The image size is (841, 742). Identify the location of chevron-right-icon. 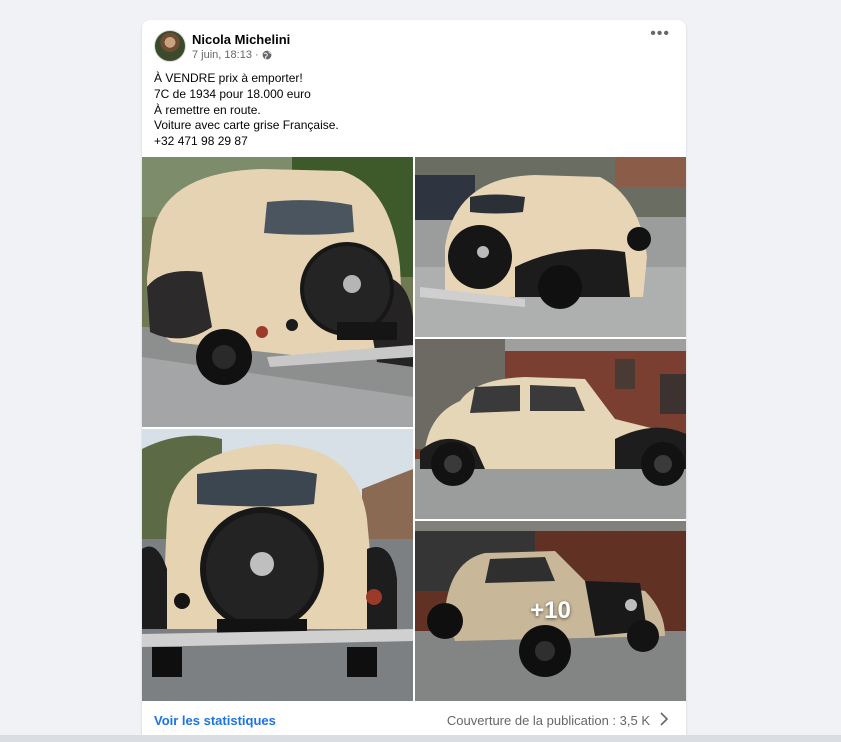
(664, 719).